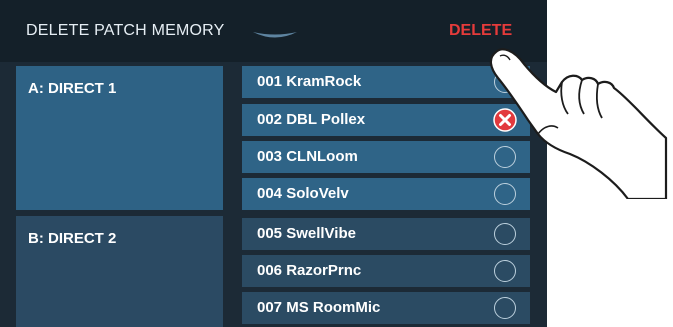  Describe the element at coordinates (72, 238) in the screenshot. I see `bank-b-label: B: DIRECT 2` at that location.